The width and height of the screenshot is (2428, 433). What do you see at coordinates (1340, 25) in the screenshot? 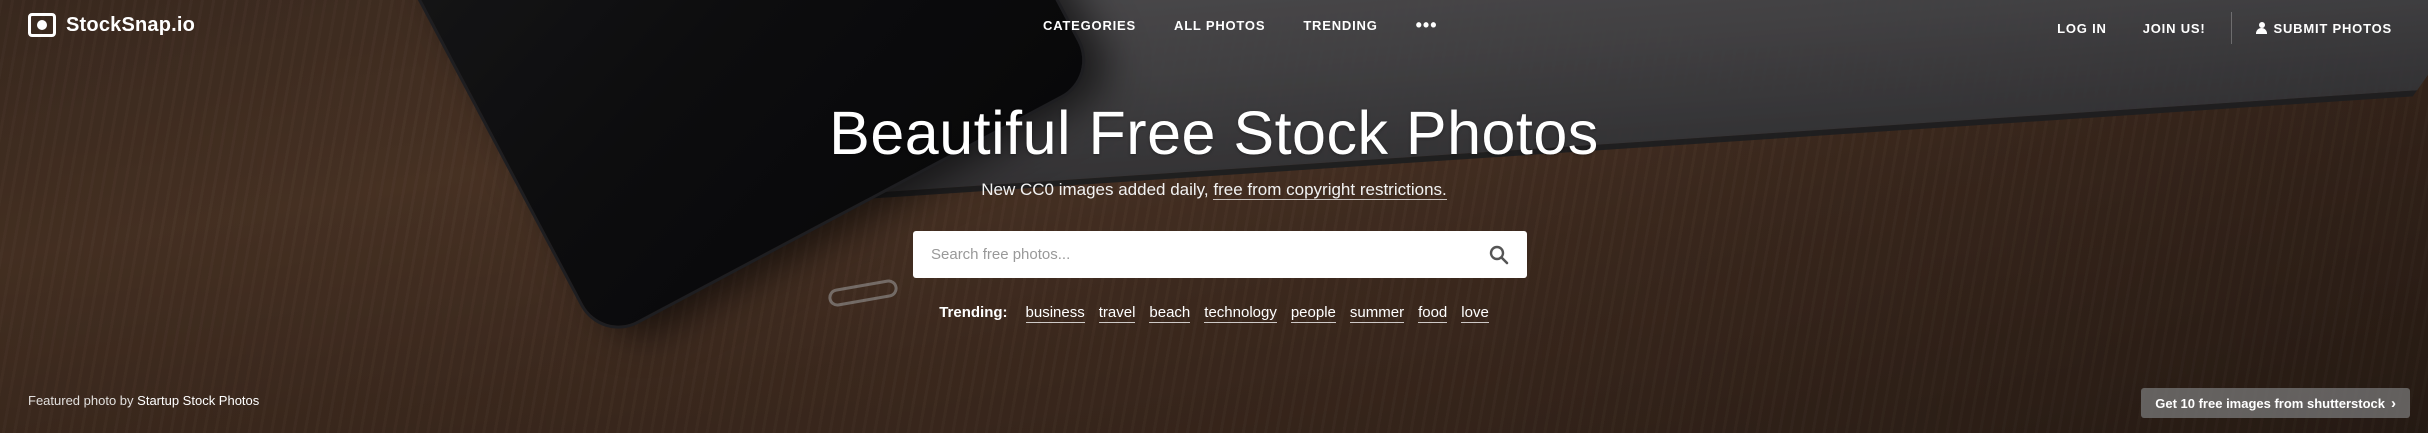
I see `nav-trending: TRENDING` at bounding box center [1340, 25].